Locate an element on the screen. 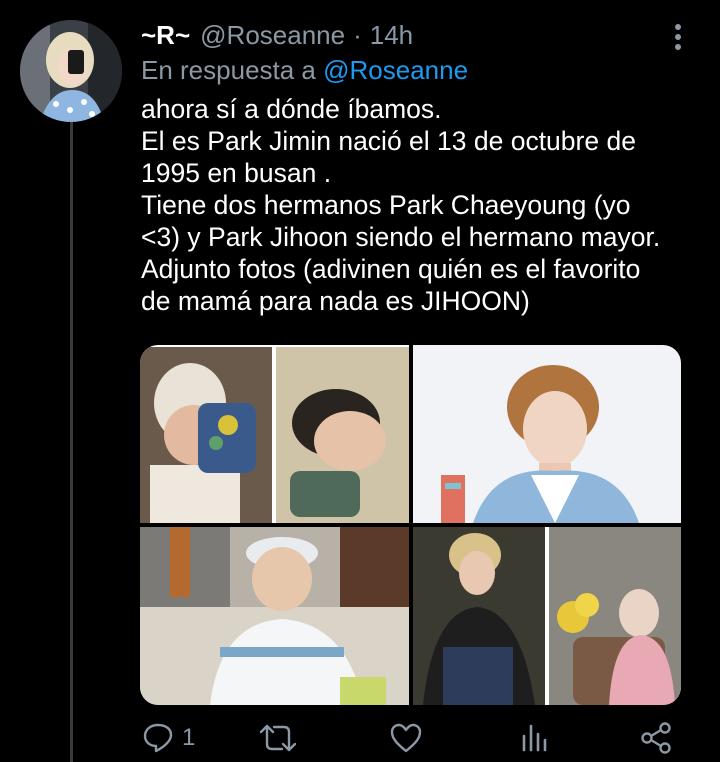 This screenshot has height=762, width=720. tweet-text-line: 1995 en busan . is located at coordinates (236, 173).